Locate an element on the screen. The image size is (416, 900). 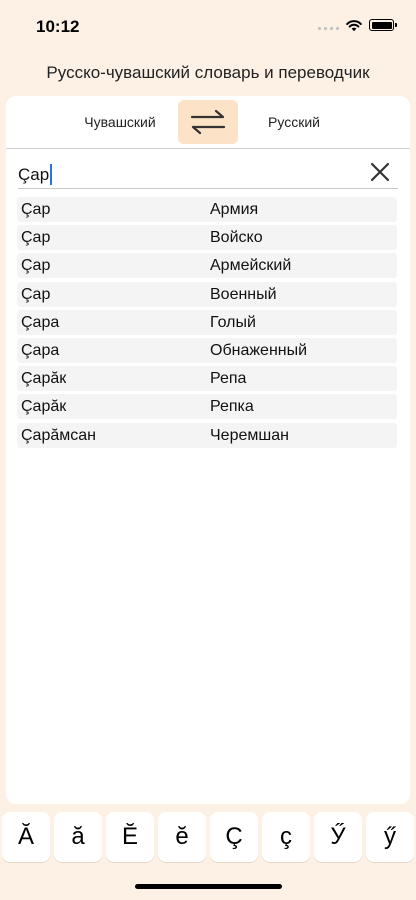
special-char-key: Ă is located at coordinates (26, 837).